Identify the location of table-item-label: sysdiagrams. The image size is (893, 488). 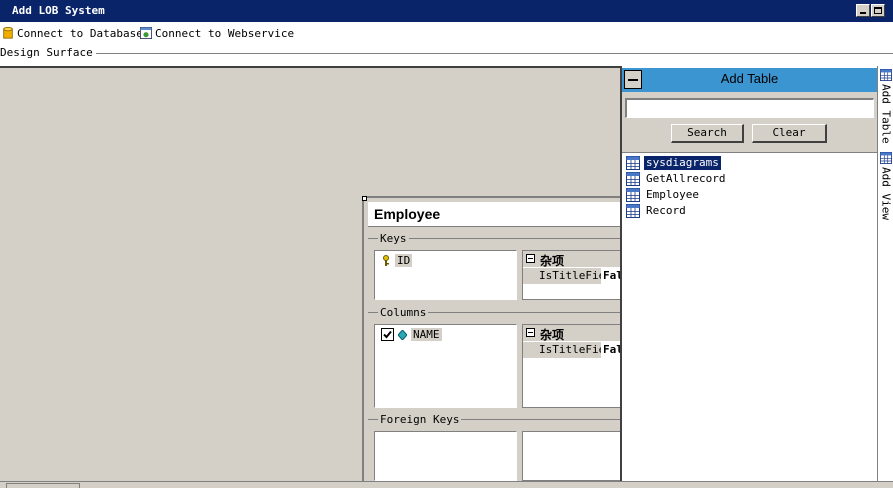
(682, 163).